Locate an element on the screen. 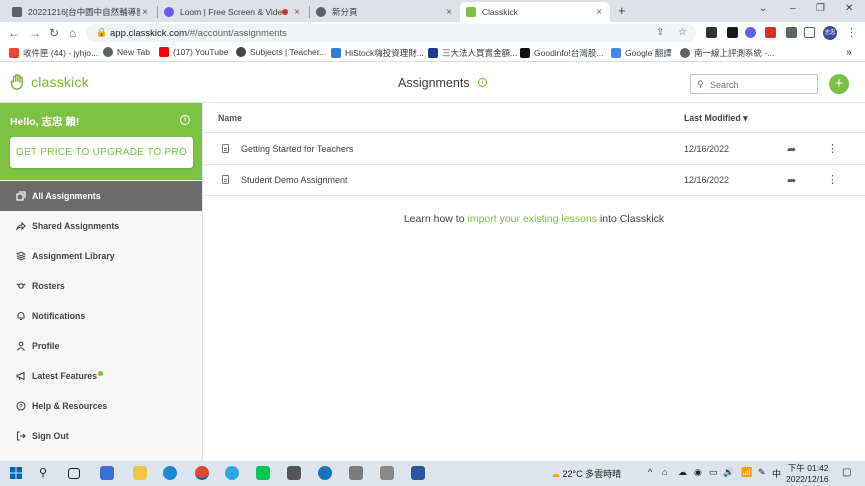 Image resolution: width=865 pixels, height=486 pixels. upgrade-to-pro-button: GET PRICE TO UPGRADE TO PRO is located at coordinates (101, 152).